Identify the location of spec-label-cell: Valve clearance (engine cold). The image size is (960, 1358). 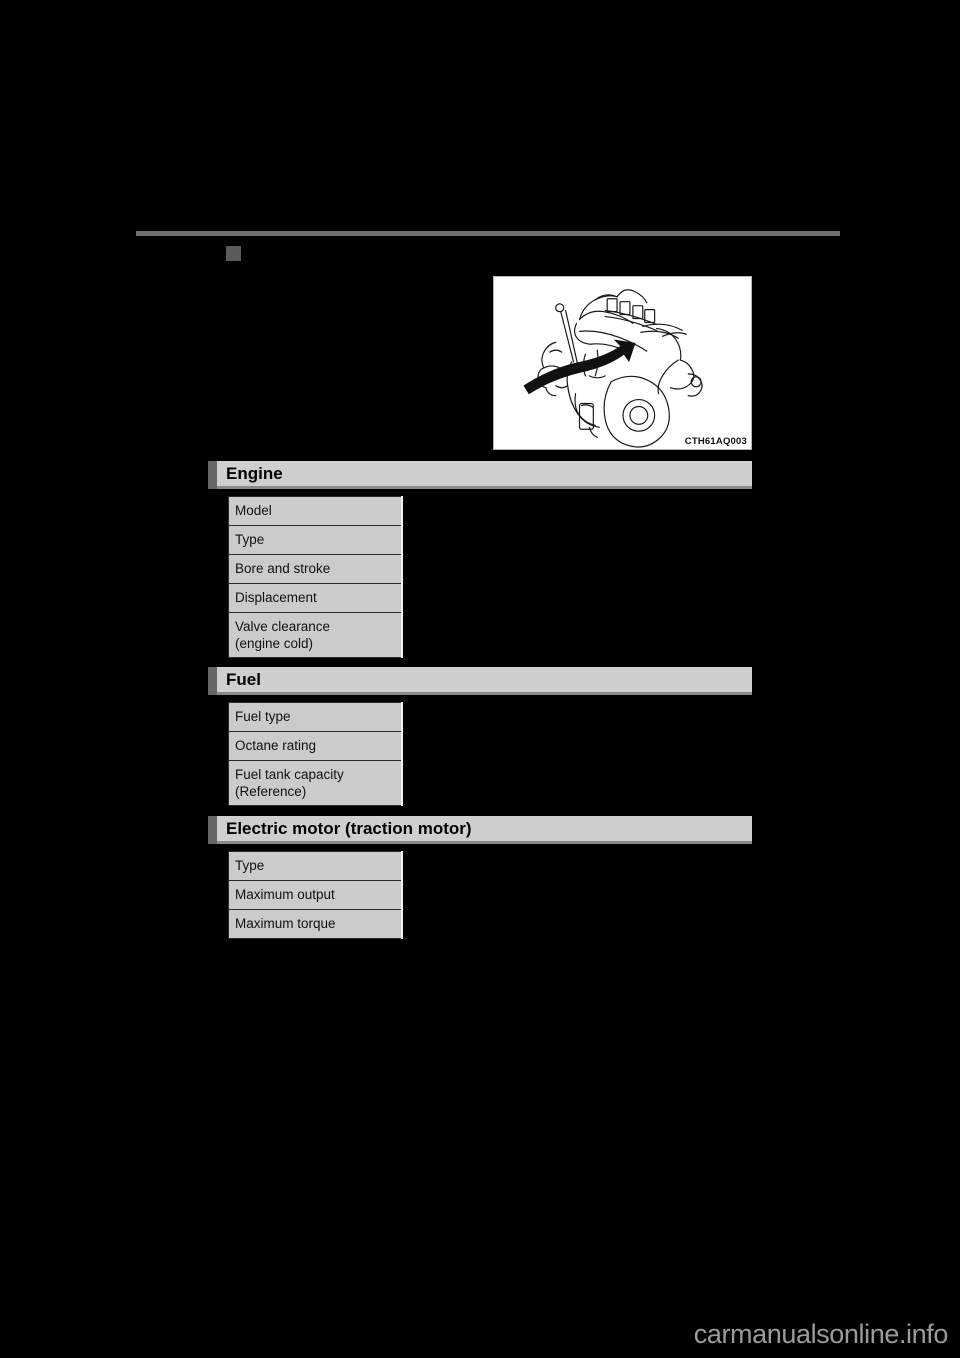
(315, 635).